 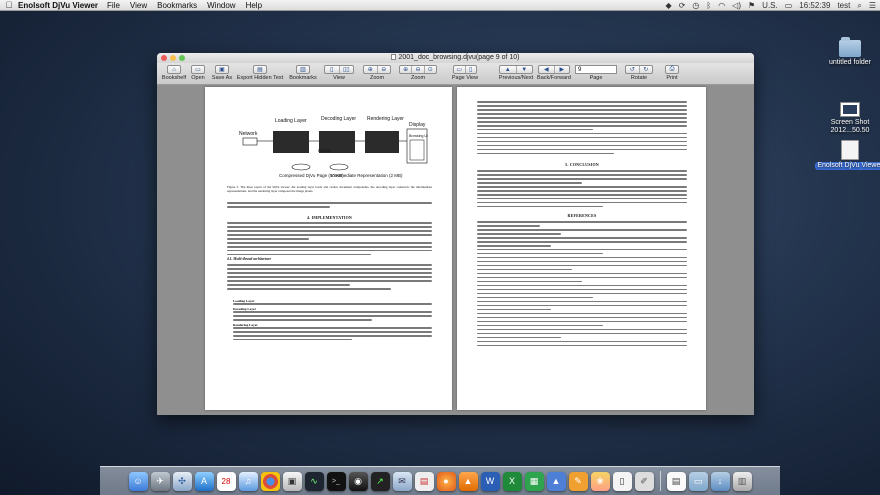 I want to click on textedit-icon: ▤, so click(x=676, y=481).